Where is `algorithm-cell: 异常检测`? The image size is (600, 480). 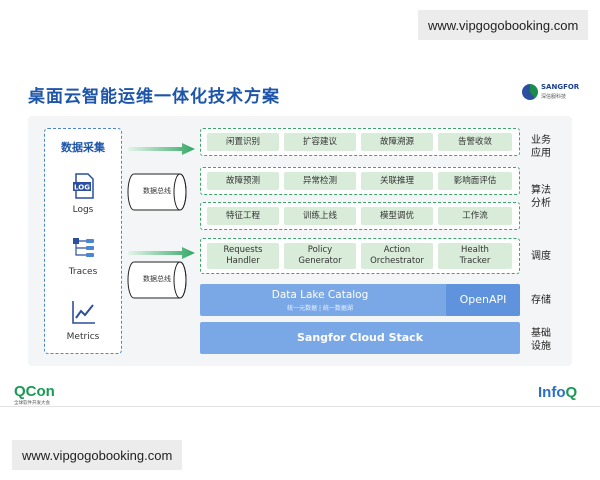
algorithm-cell: 异常检测 is located at coordinates (320, 181).